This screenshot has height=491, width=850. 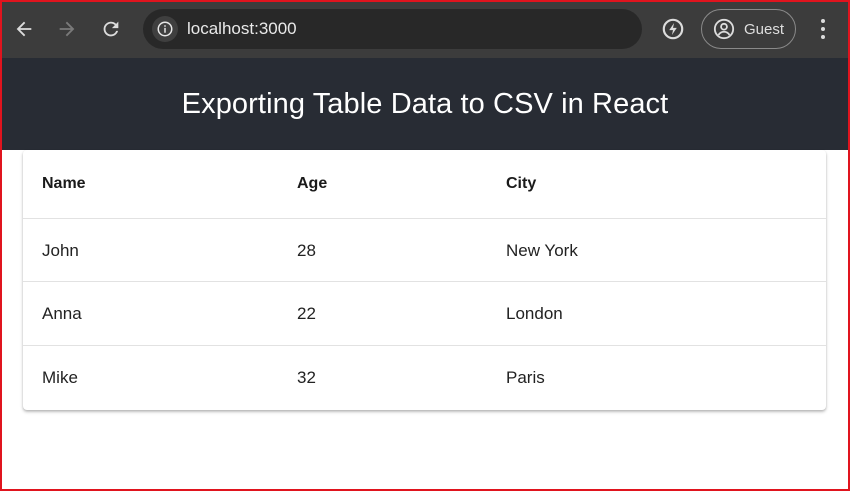 I want to click on reload-button, so click(x=111, y=29).